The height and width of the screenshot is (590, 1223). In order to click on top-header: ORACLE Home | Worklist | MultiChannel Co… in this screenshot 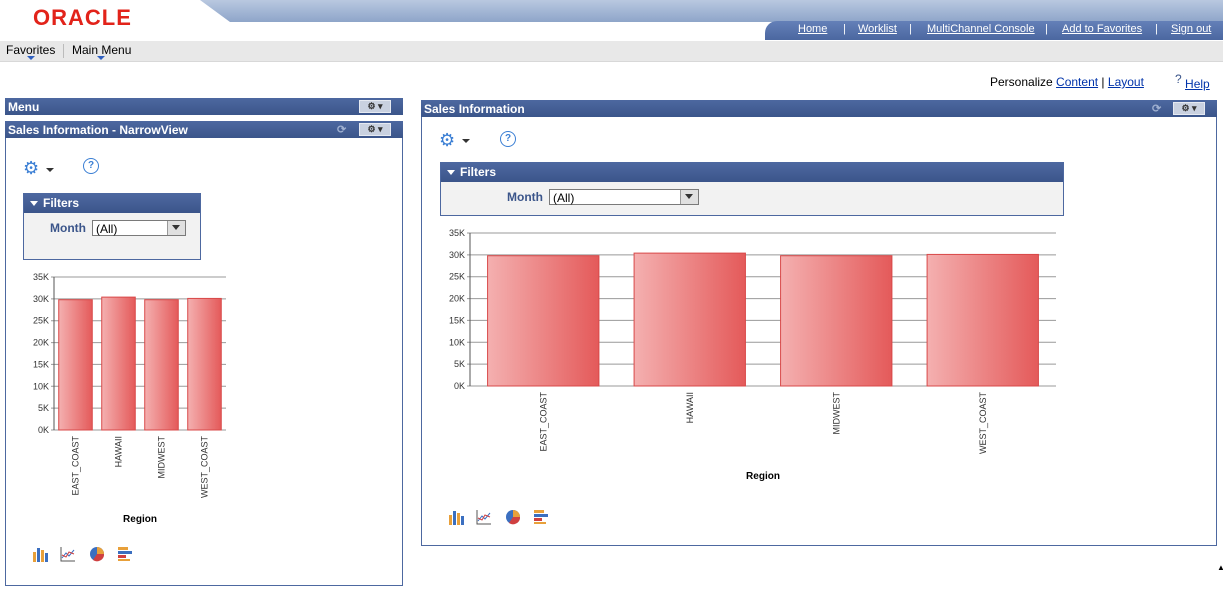, I will do `click(611, 20)`.